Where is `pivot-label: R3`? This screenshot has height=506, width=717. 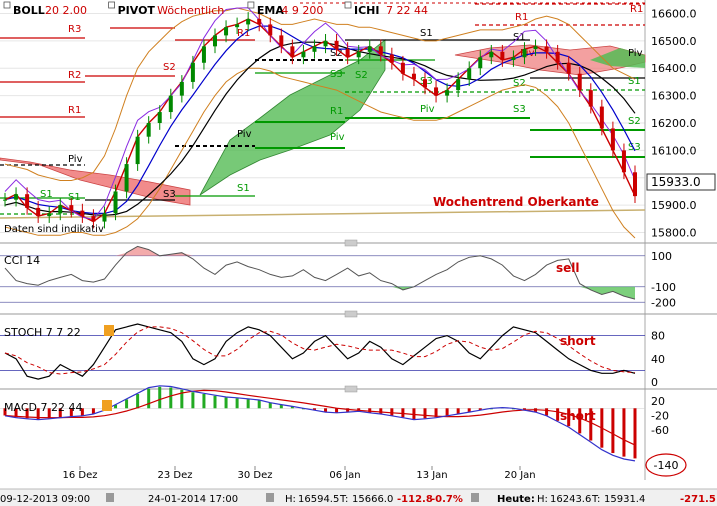 pivot-label: R3 is located at coordinates (74, 29).